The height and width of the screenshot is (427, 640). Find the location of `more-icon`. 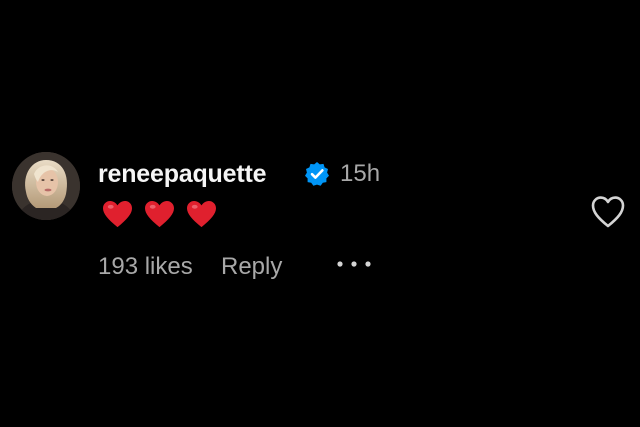

more-icon is located at coordinates (354, 264).